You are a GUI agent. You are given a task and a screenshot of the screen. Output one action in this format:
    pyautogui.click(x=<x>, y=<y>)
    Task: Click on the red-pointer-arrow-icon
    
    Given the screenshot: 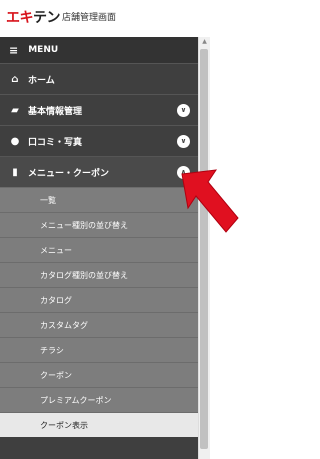 What is the action you would take?
    pyautogui.click(x=210, y=201)
    